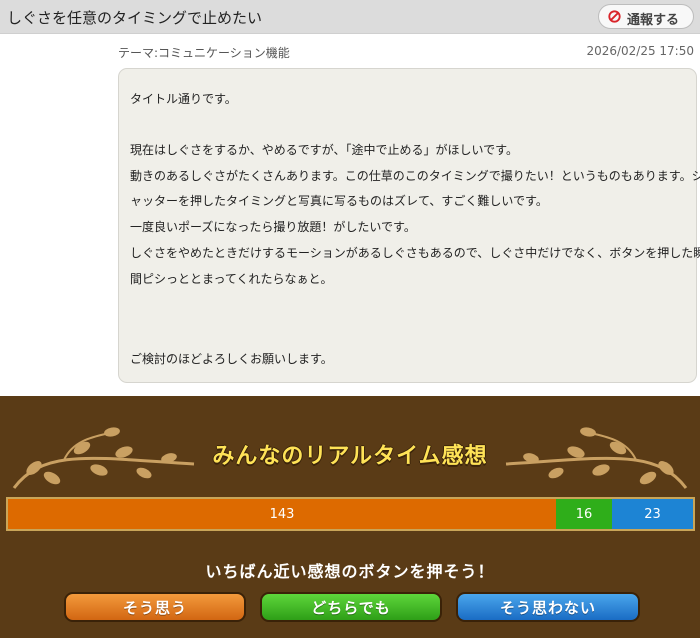 The height and width of the screenshot is (638, 700). I want to click on post-line: 一度良いポーズになったら撮り放題！がしたいです。, so click(273, 227).